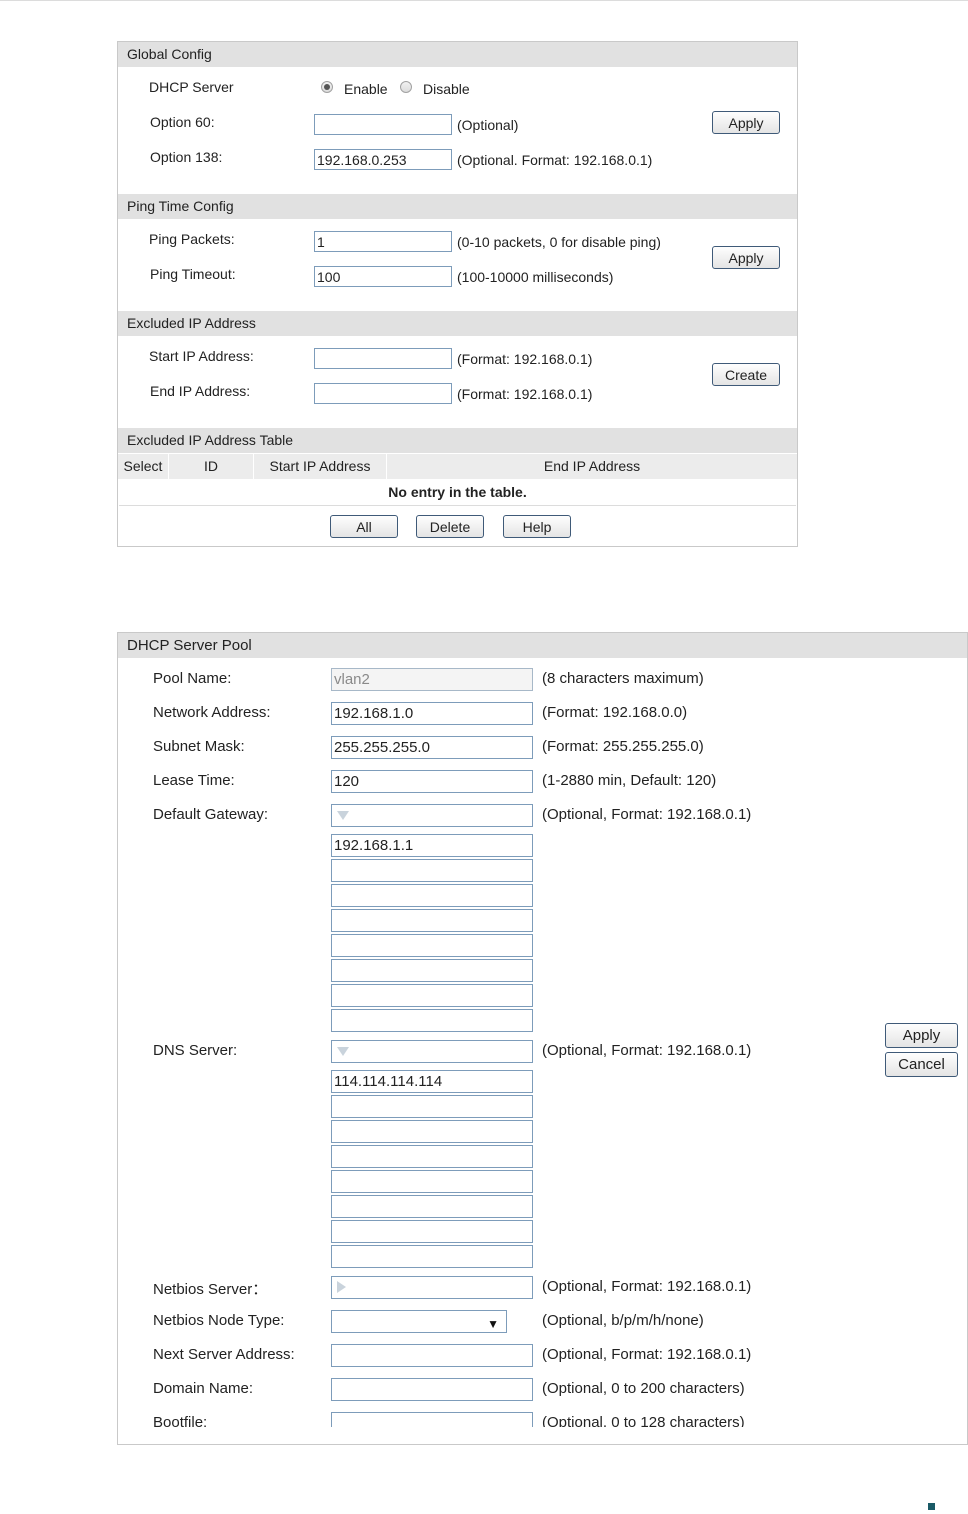 Image resolution: width=968 pixels, height=1514 pixels. What do you see at coordinates (211, 466) in the screenshot?
I see `col-id: ID` at bounding box center [211, 466].